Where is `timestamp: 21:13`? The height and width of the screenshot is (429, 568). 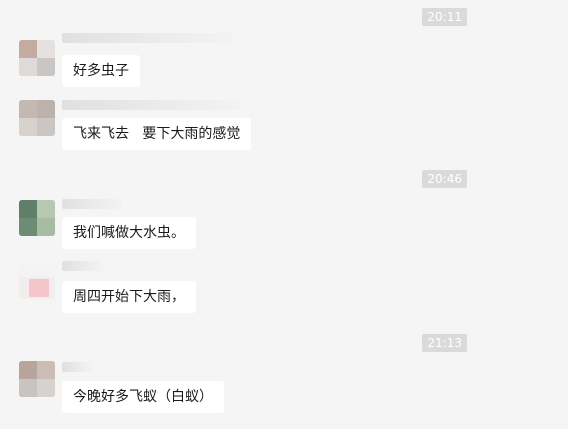
timestamp: 21:13 is located at coordinates (444, 343).